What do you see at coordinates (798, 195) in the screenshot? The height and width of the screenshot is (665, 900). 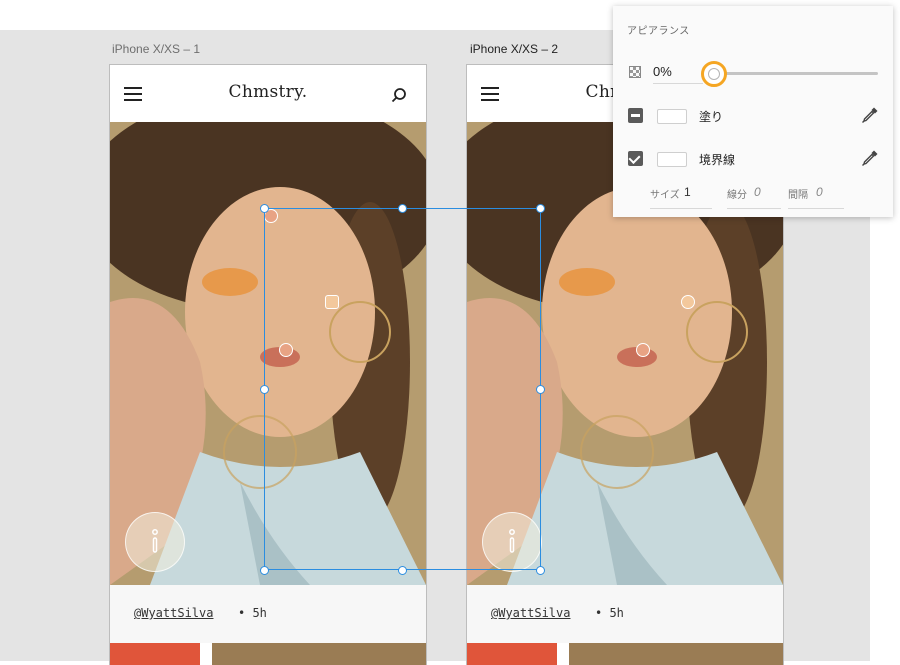 I see `gap-label: 間隔` at bounding box center [798, 195].